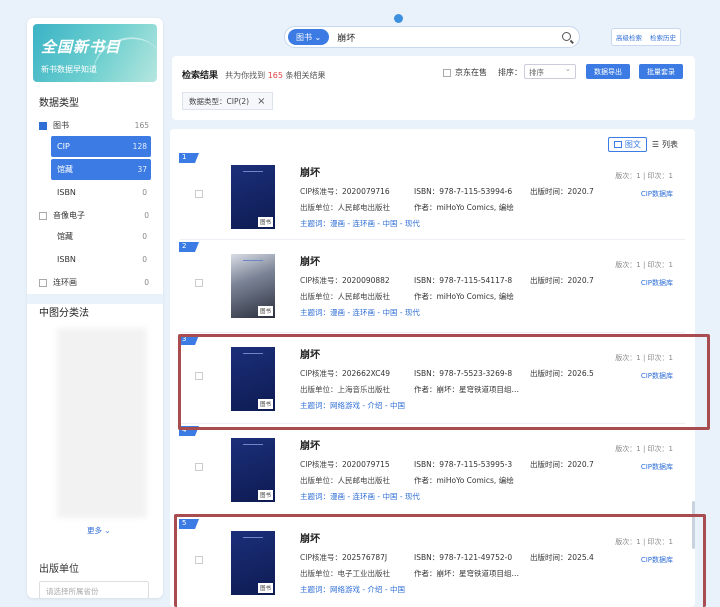 This screenshot has width=720, height=607. Describe the element at coordinates (345, 280) in the screenshot. I see `cip-line: CIP核准号：2020090882` at that location.